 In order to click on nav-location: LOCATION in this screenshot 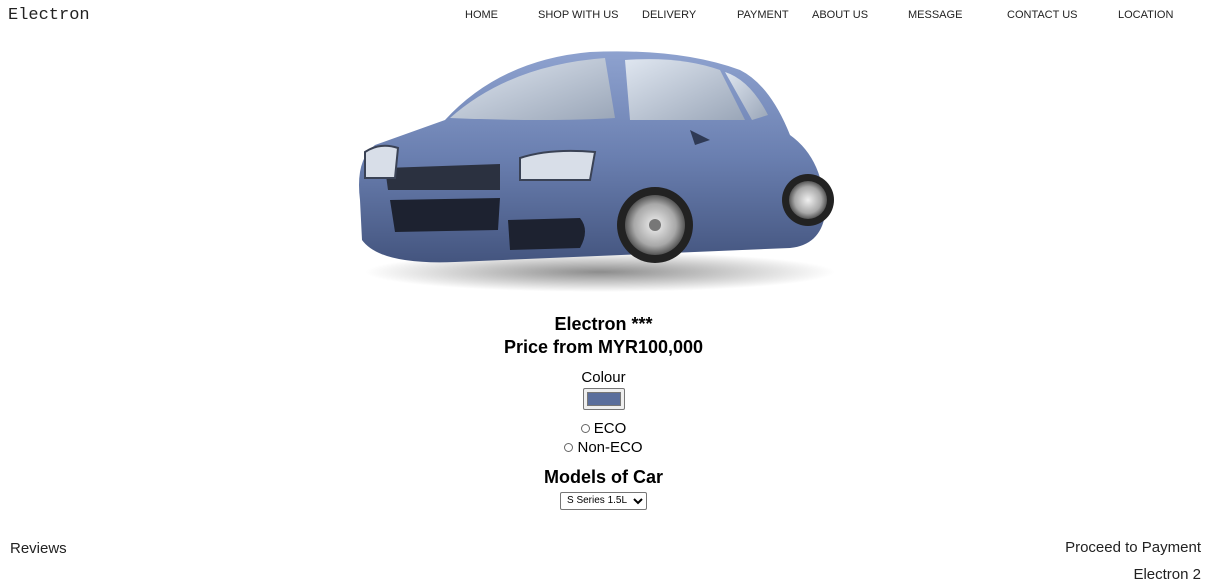, I will do `click(1145, 15)`.